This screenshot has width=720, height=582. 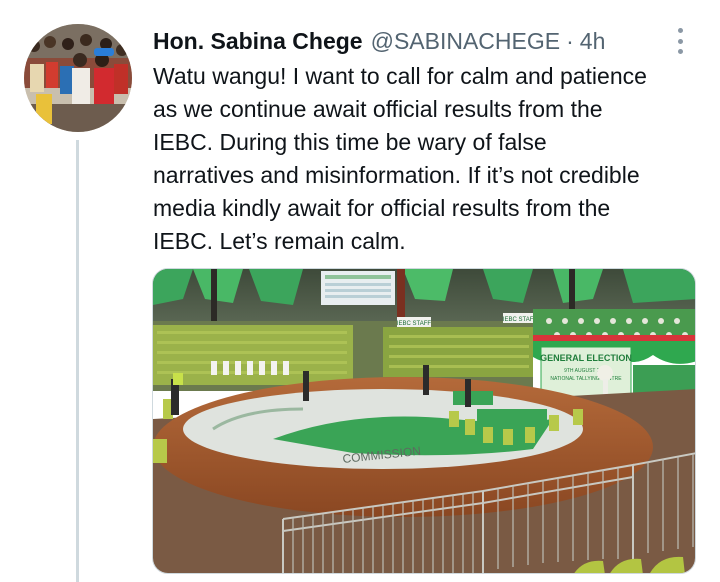 What do you see at coordinates (586, 358) in the screenshot?
I see `banner-title: GENERAL ELECTION` at bounding box center [586, 358].